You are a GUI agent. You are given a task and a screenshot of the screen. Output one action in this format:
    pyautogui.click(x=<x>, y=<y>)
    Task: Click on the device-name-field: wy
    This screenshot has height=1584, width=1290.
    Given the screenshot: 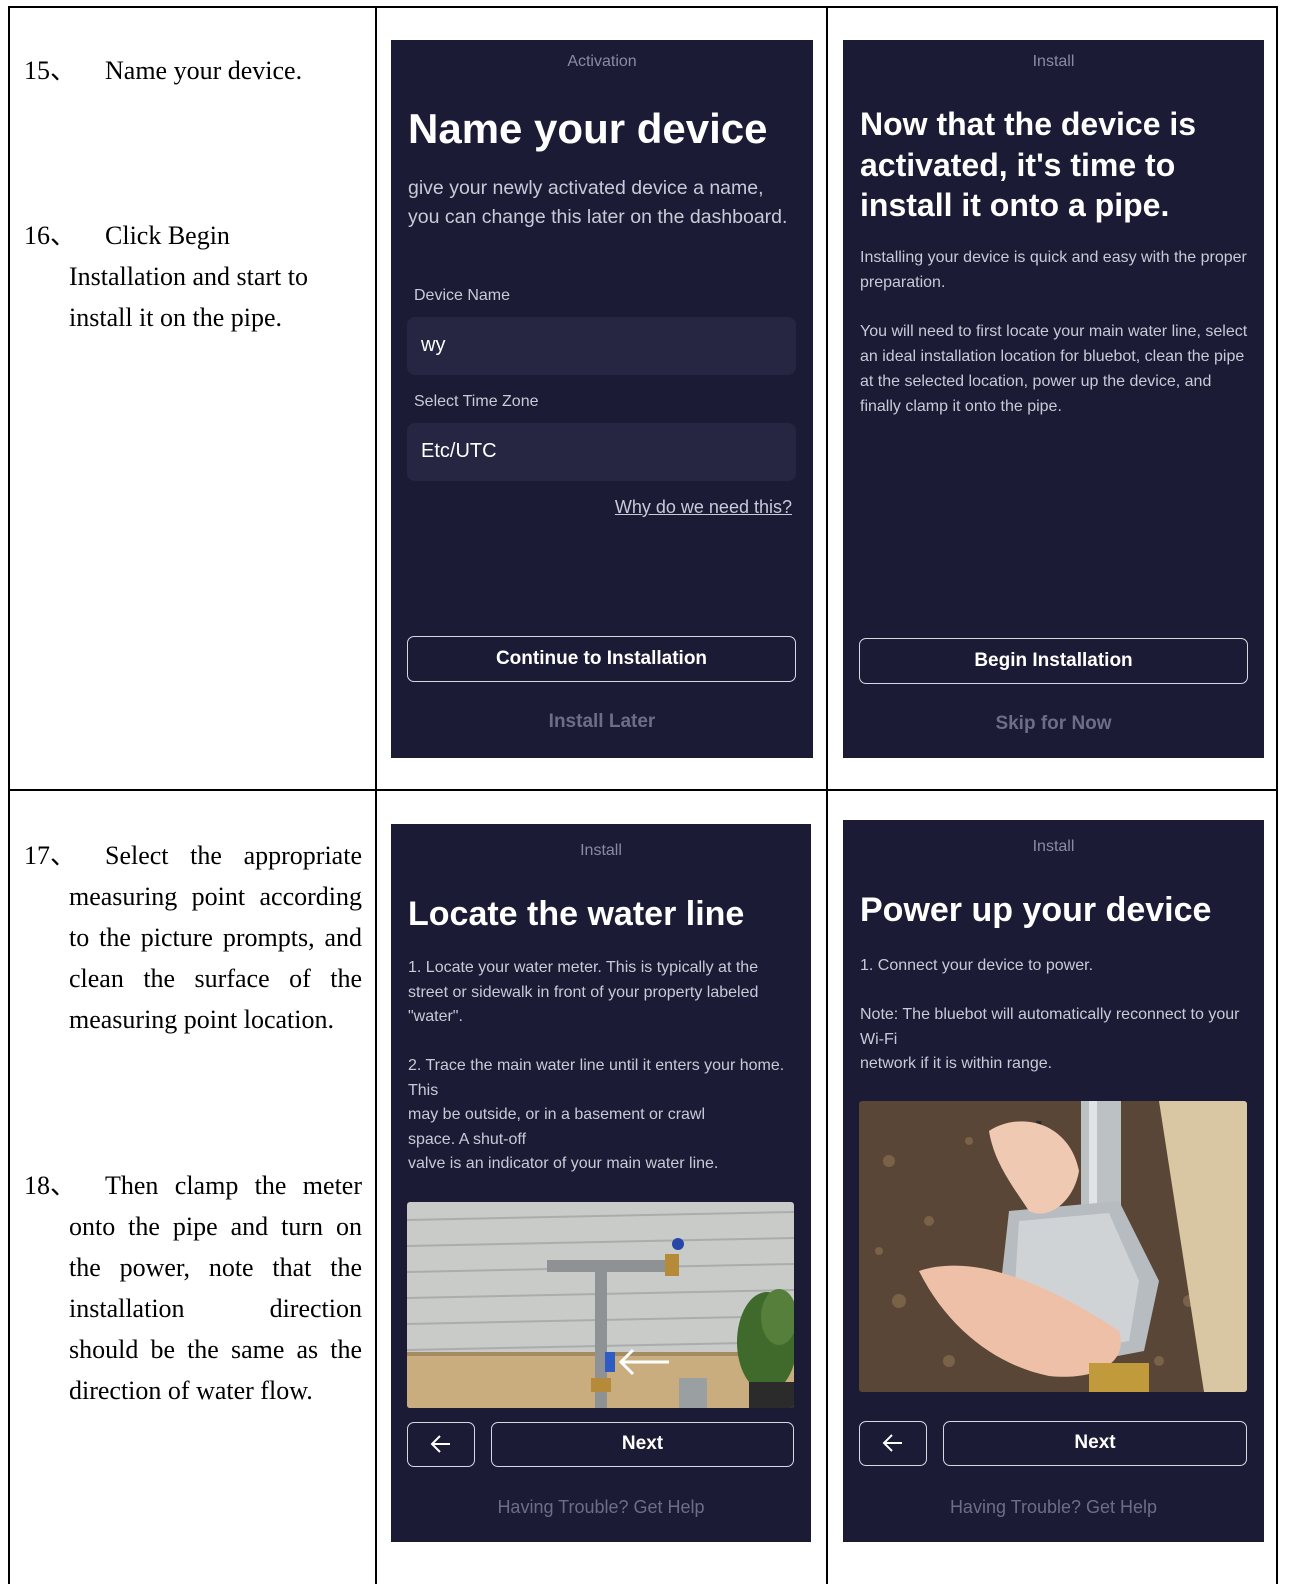 What is the action you would take?
    pyautogui.click(x=601, y=346)
    